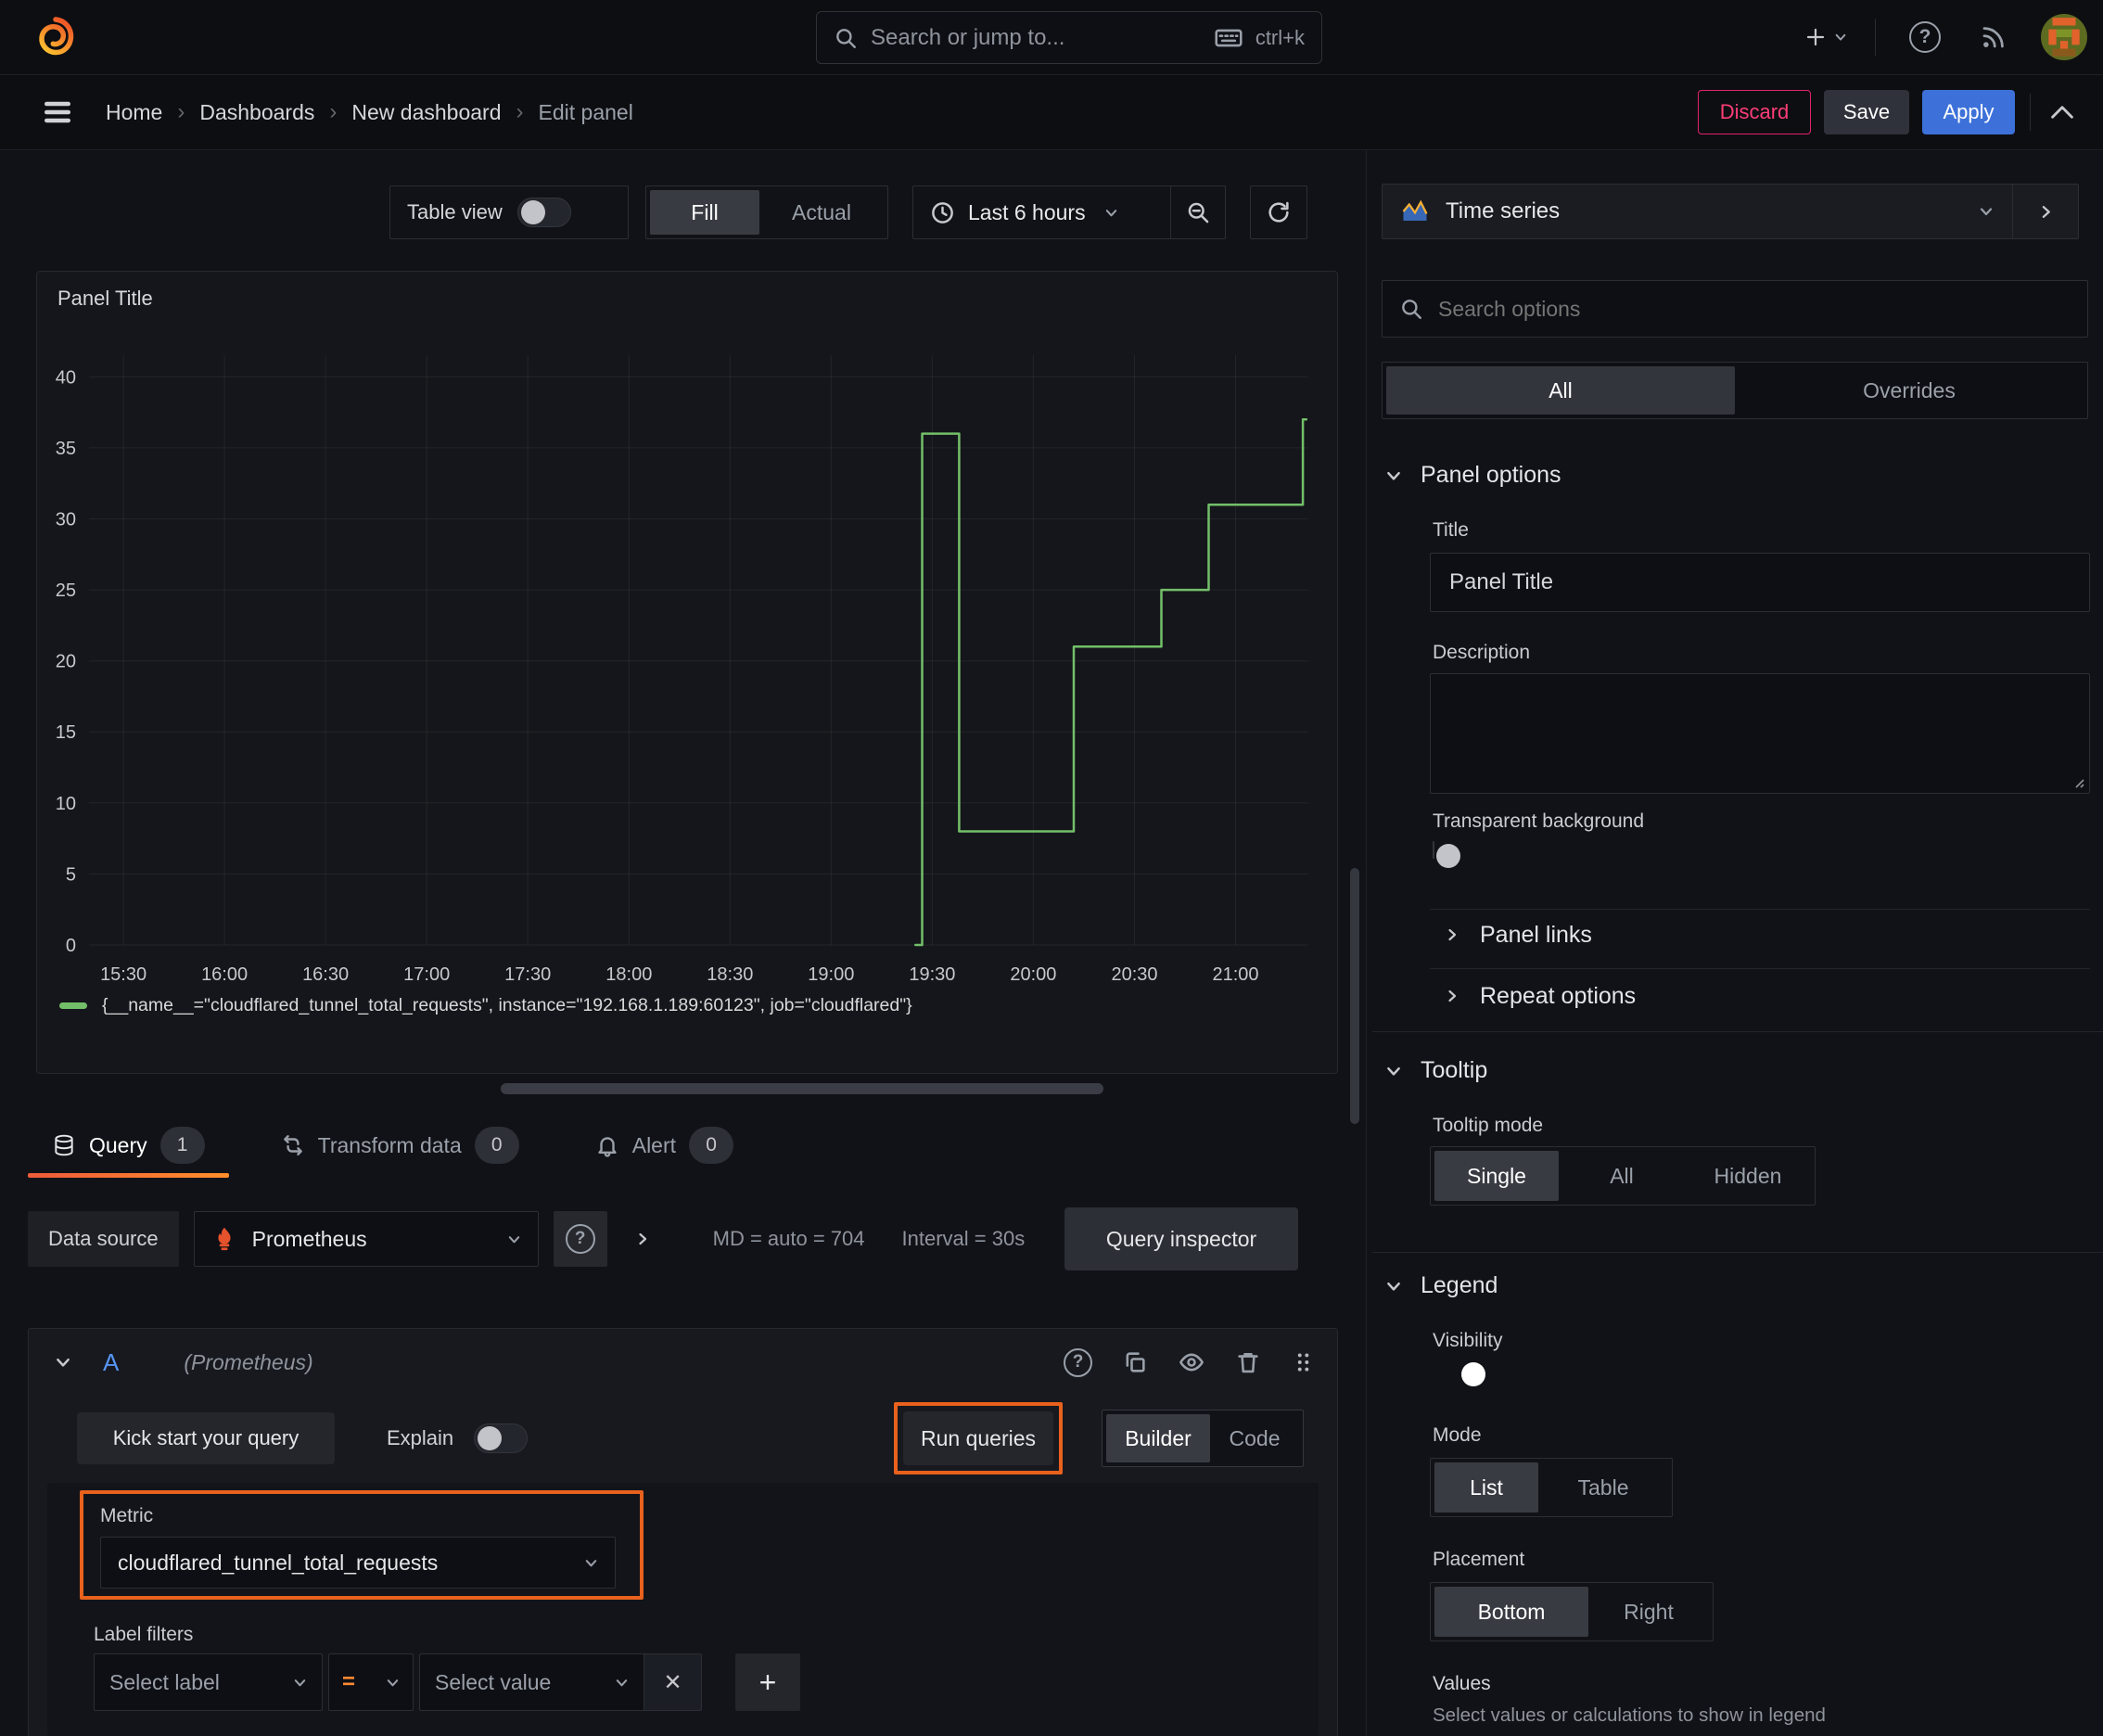 The height and width of the screenshot is (1736, 2103). I want to click on query-ref-id: A, so click(111, 1362).